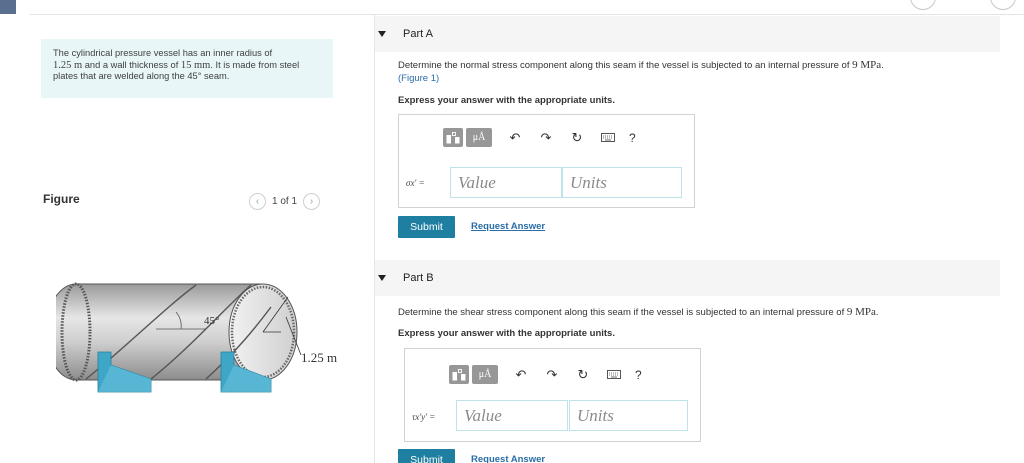 The image size is (1024, 463). What do you see at coordinates (61, 199) in the screenshot?
I see `figure-label: Figure` at bounding box center [61, 199].